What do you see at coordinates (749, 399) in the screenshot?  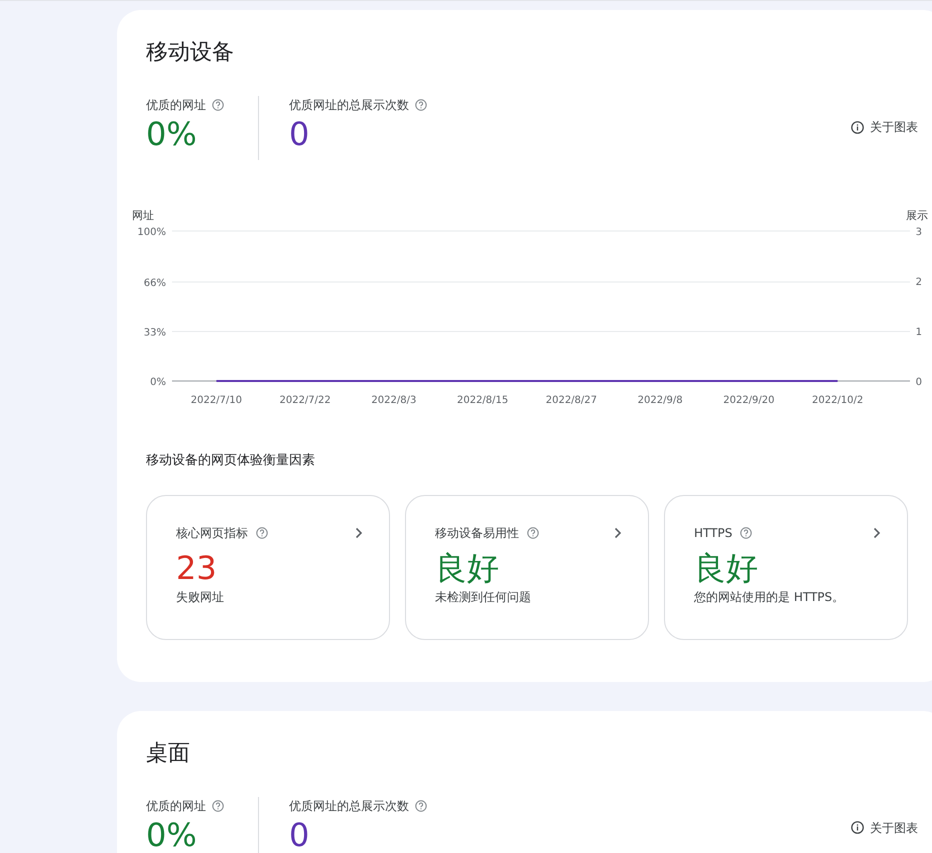 I see `axis-tick-label: 2022/9/20` at bounding box center [749, 399].